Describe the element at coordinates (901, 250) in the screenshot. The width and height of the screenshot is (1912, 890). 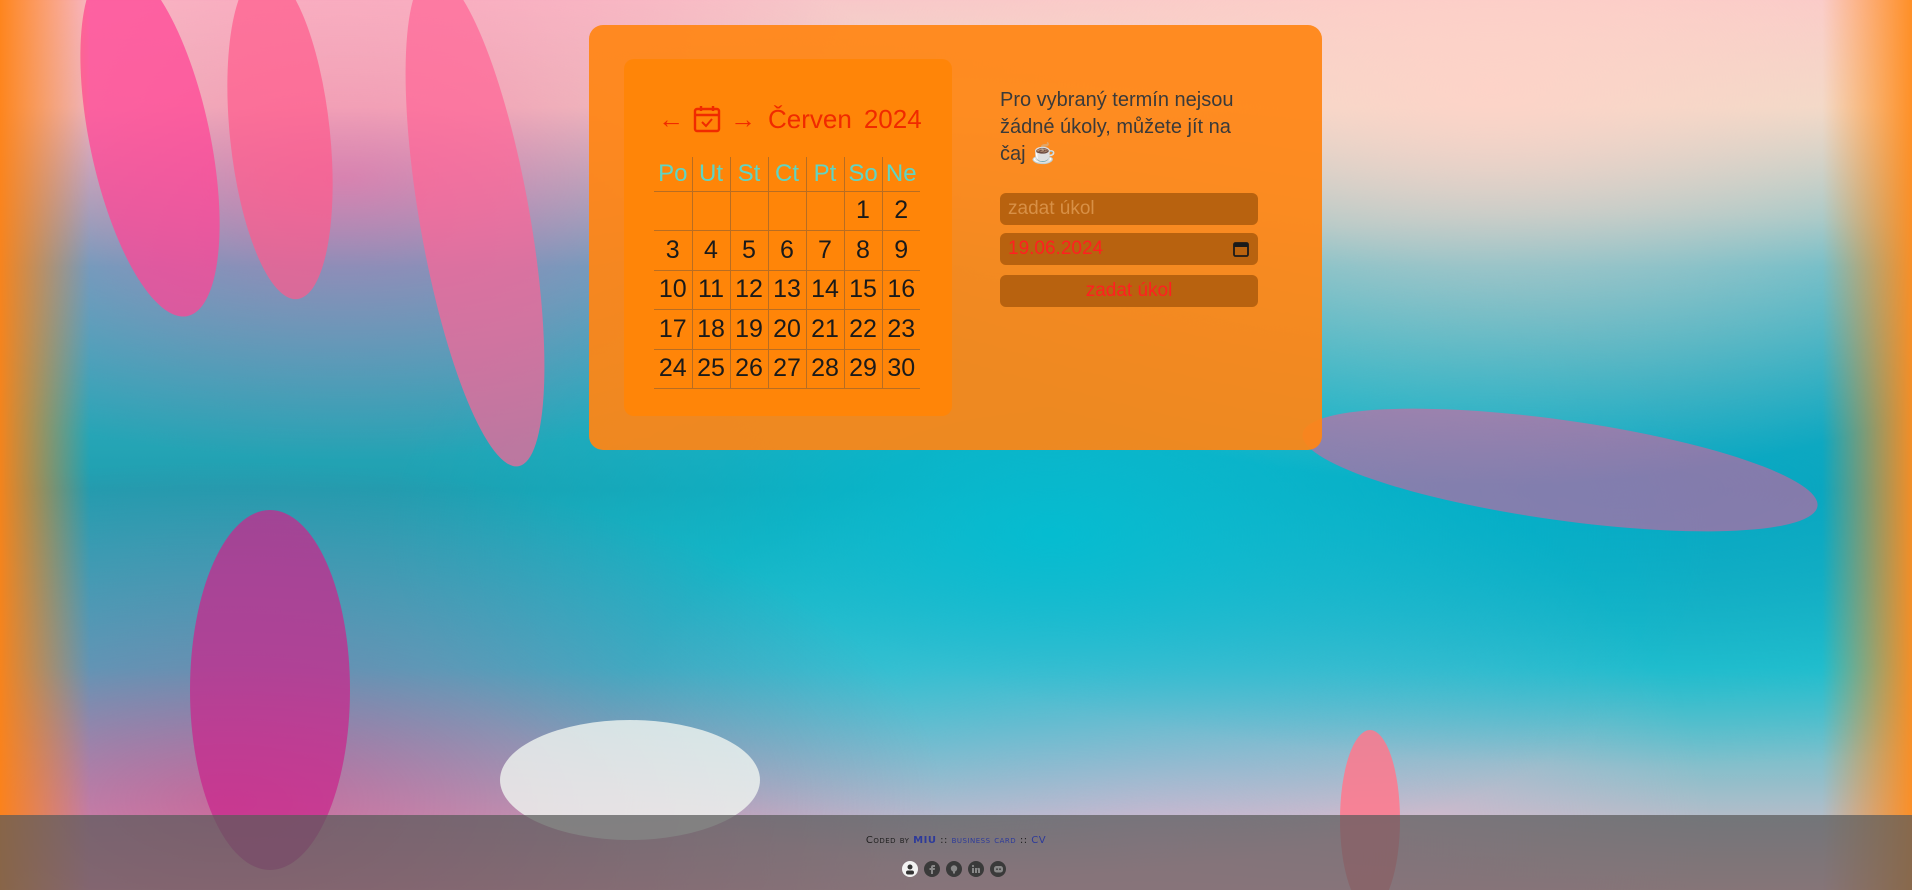
I see `day-cell: 9` at that location.